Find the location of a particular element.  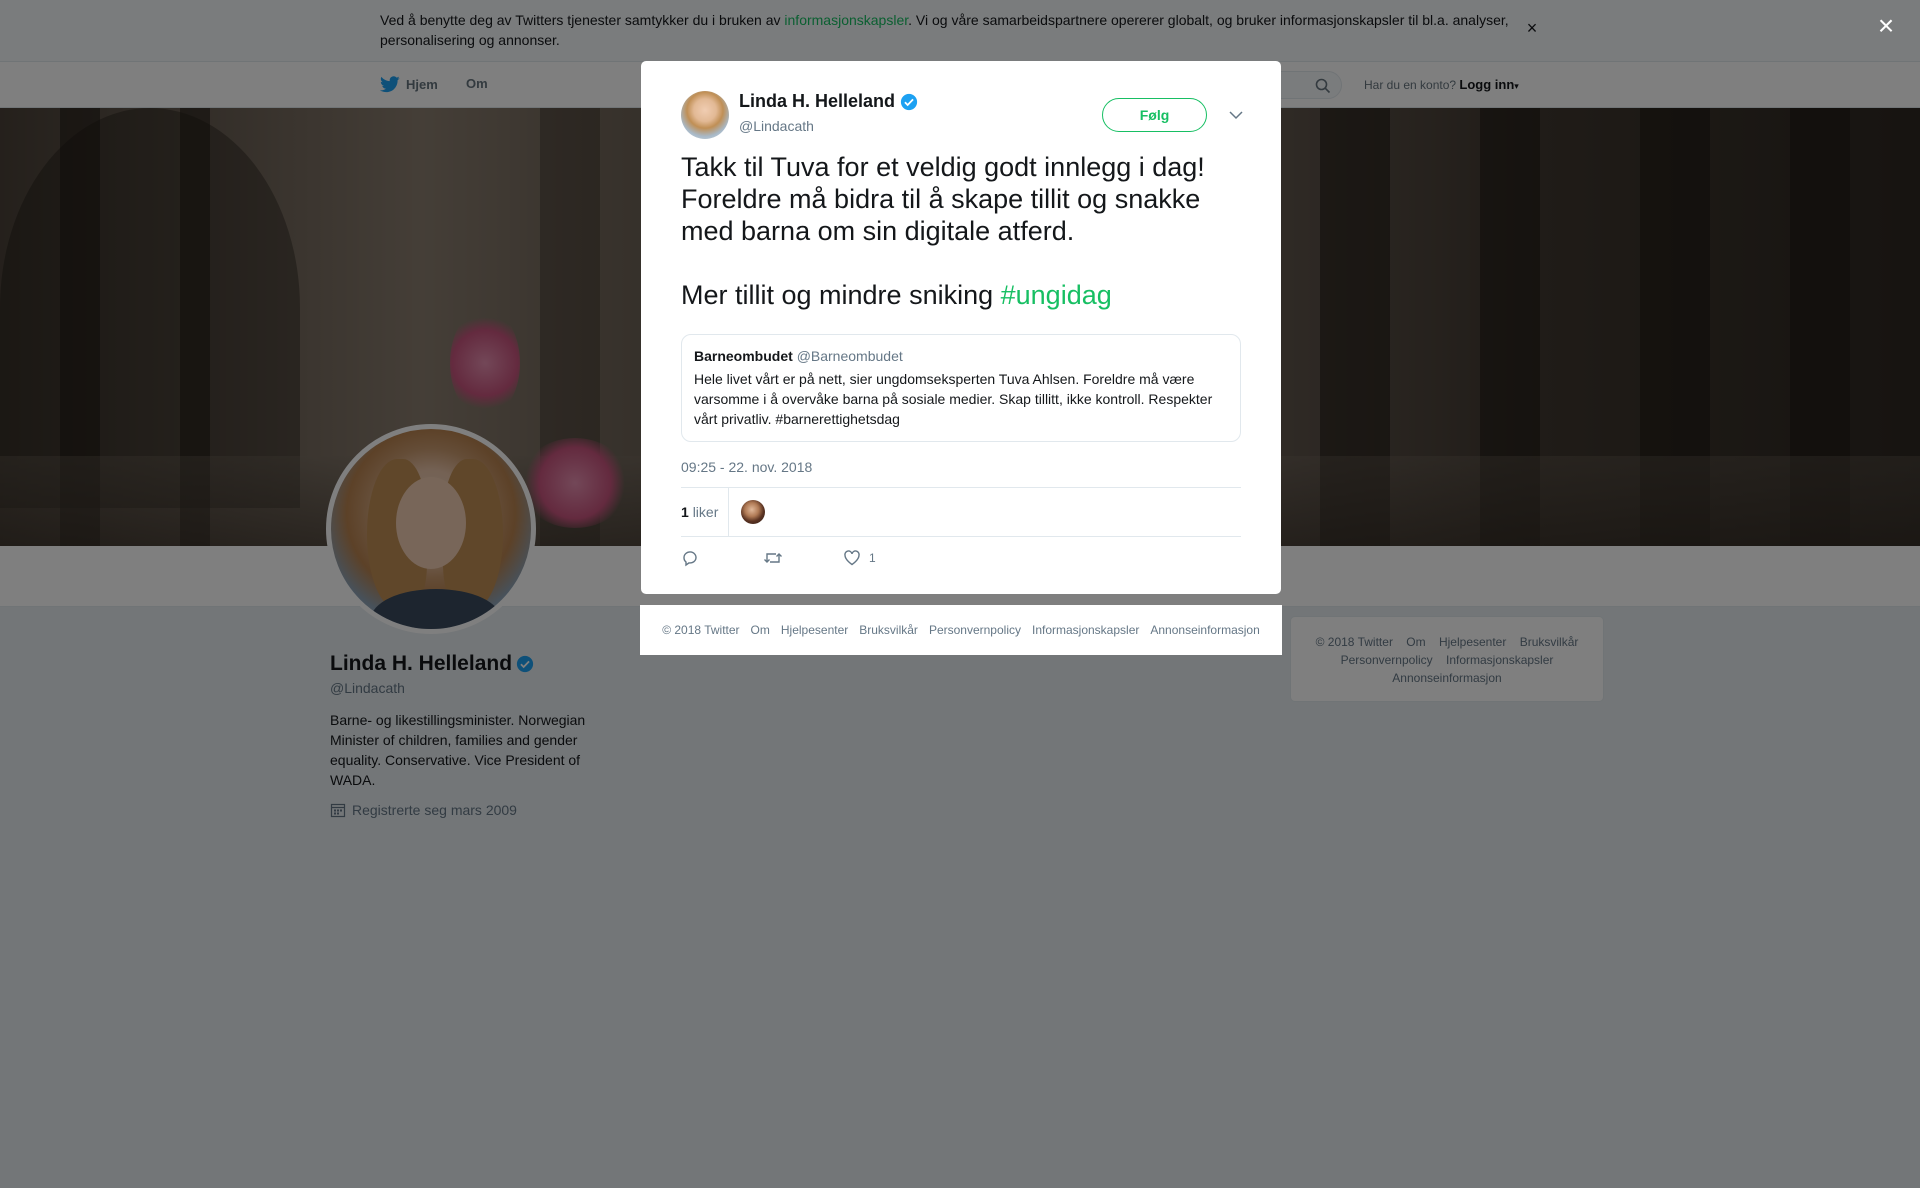

like-count: 1 is located at coordinates (872, 558).